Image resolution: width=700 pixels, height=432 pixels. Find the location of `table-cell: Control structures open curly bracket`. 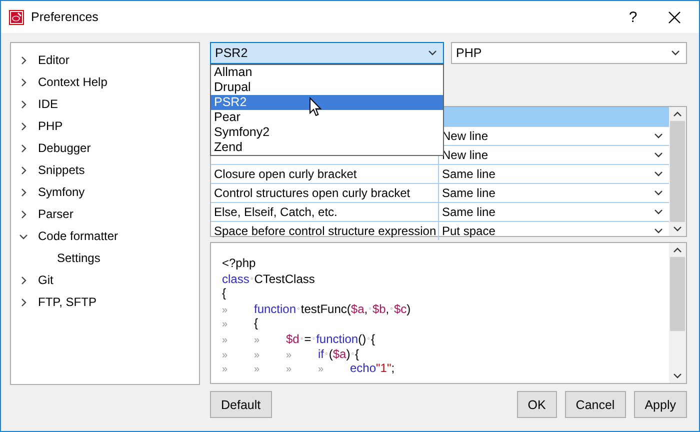

table-cell: Control structures open curly bracket is located at coordinates (325, 193).